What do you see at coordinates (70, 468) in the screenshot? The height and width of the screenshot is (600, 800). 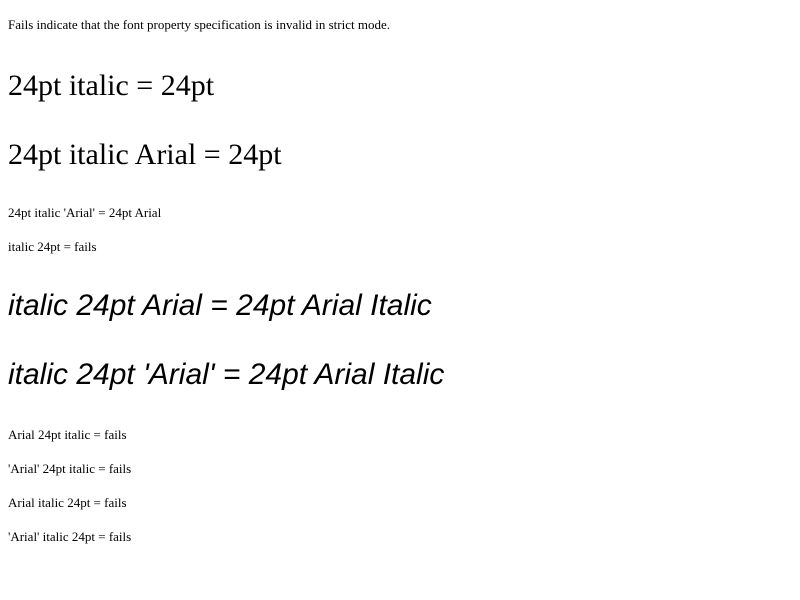 I see `test-line: 'Arial' 24pt italic = fails` at bounding box center [70, 468].